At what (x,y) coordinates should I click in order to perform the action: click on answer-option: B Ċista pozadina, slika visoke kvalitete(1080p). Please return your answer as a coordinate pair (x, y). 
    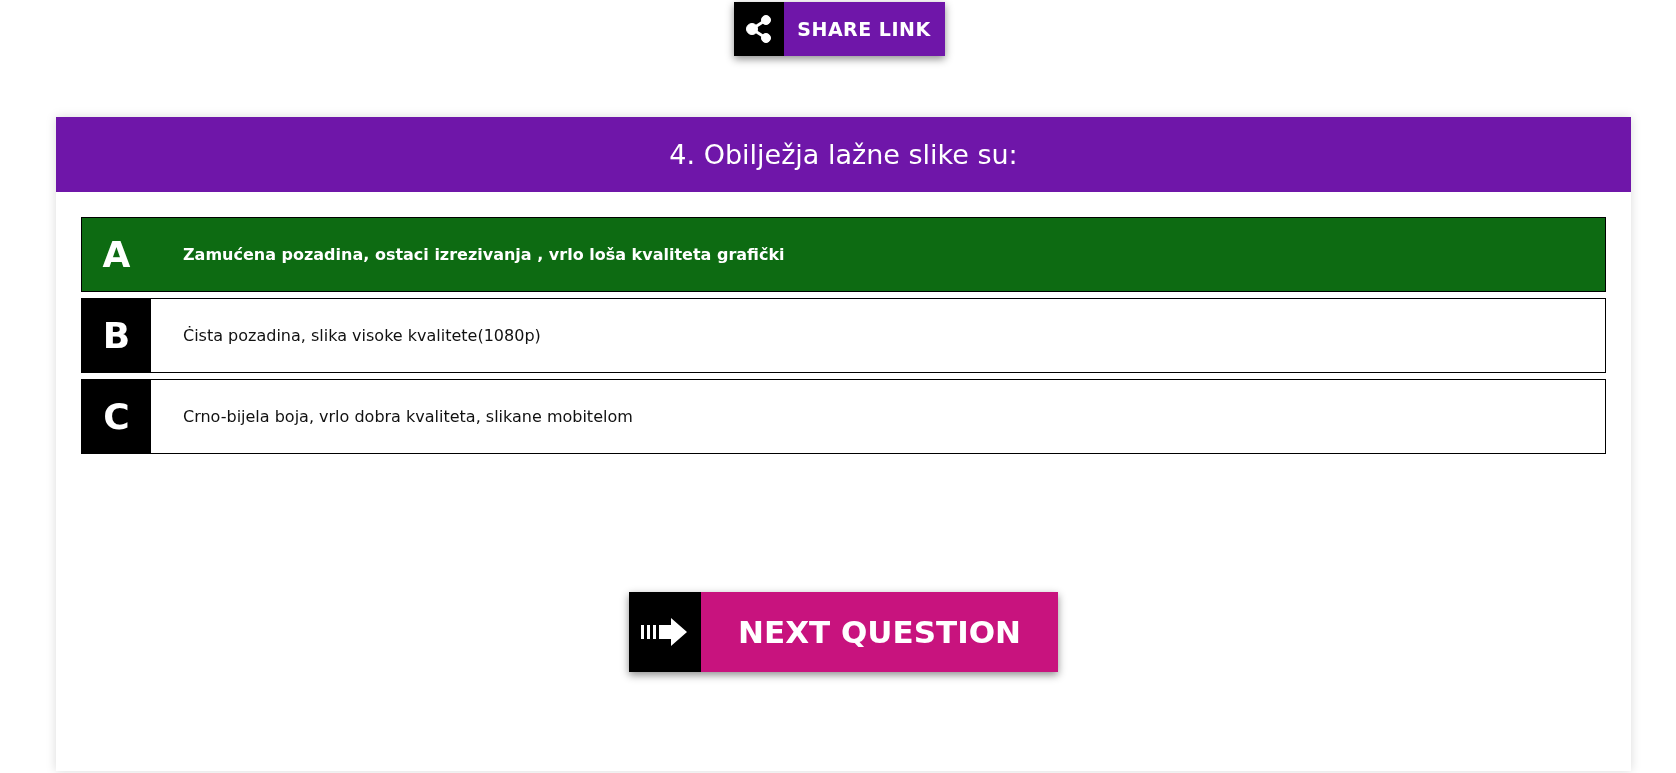
    Looking at the image, I should click on (843, 335).